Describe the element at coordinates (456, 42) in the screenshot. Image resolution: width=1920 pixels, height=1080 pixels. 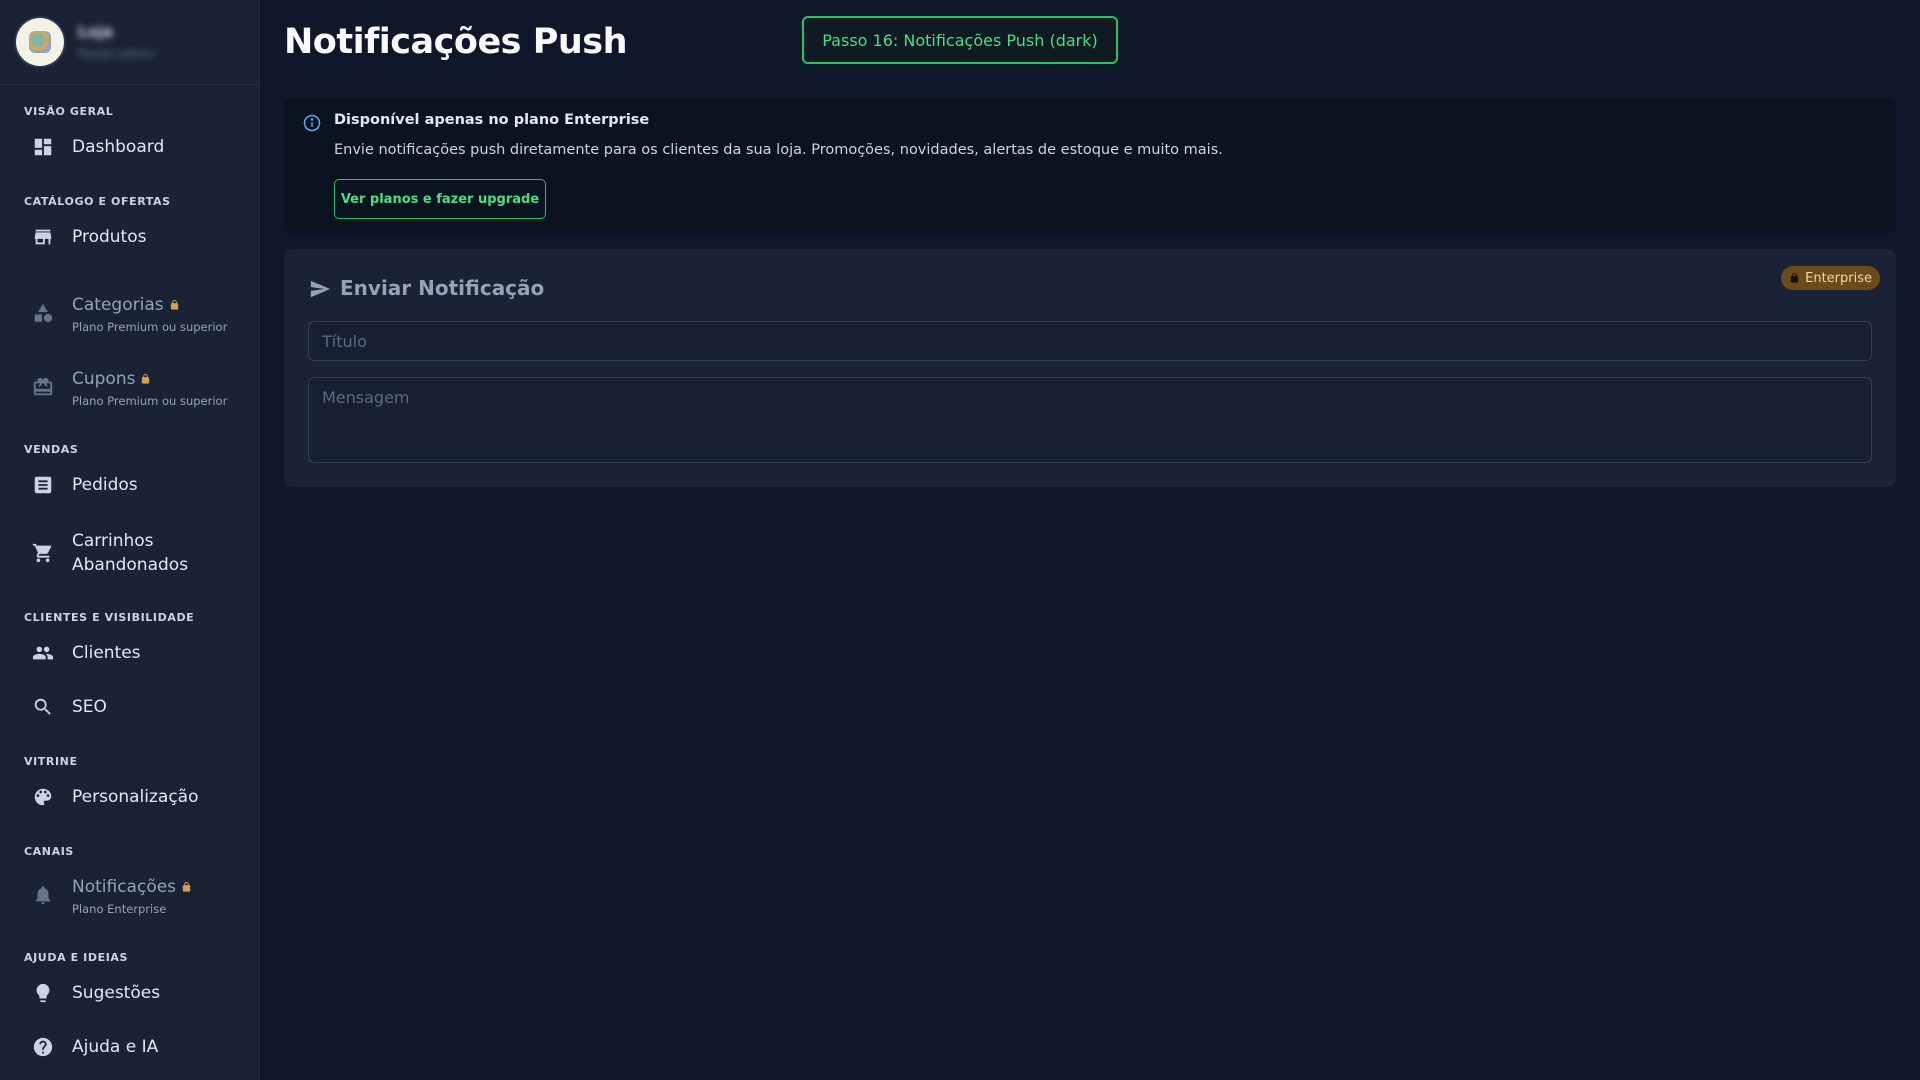
I see `page-title: Notificações Push` at that location.